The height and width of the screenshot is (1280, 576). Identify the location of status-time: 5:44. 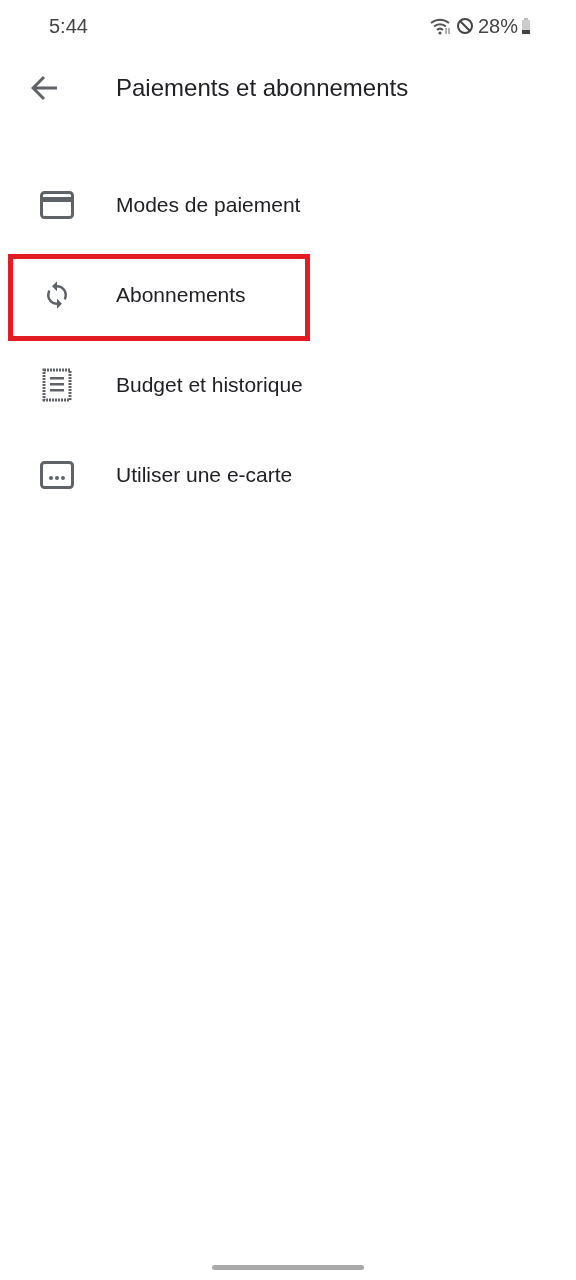
(68, 26).